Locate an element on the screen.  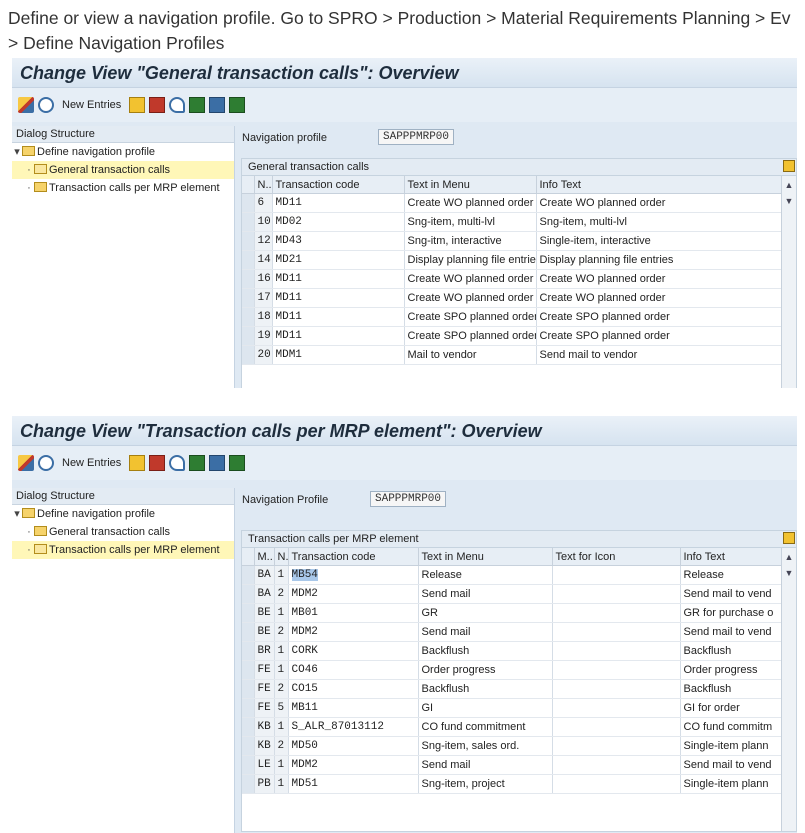
cell-transaction-code: CO46 is located at coordinates (353, 670).